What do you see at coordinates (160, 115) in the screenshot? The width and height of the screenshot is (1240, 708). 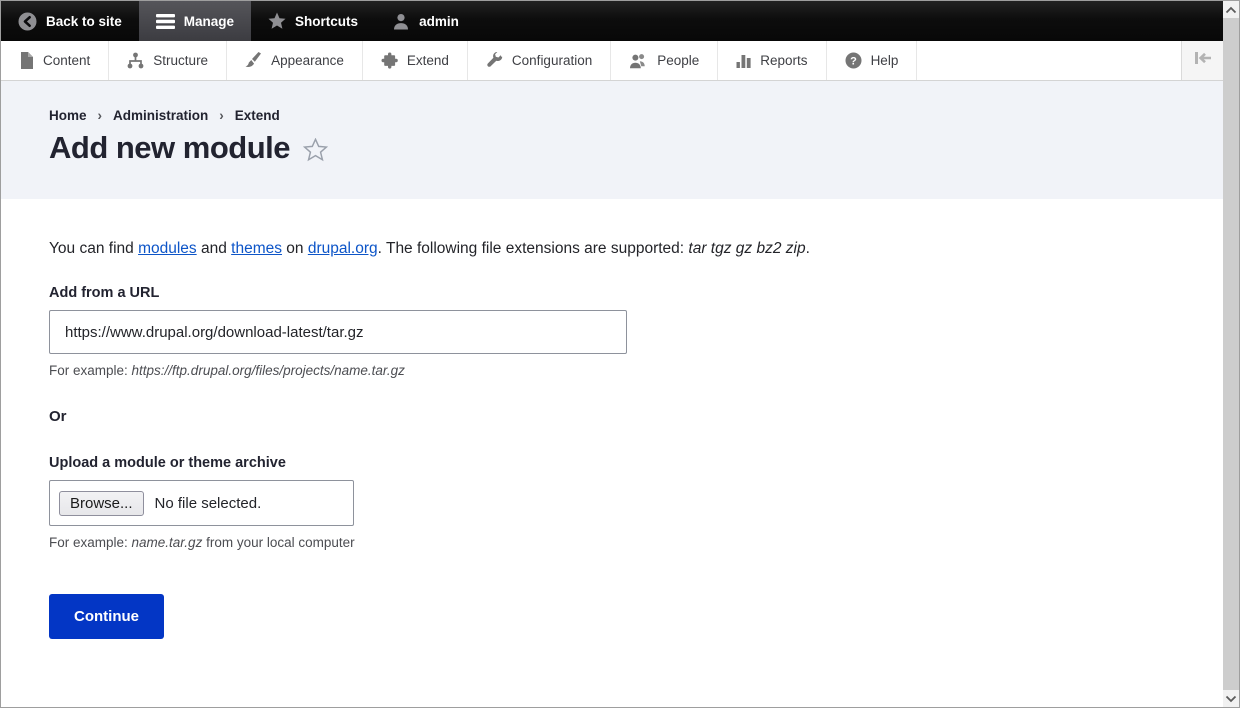 I see `breadcrumb-administration: Administration` at bounding box center [160, 115].